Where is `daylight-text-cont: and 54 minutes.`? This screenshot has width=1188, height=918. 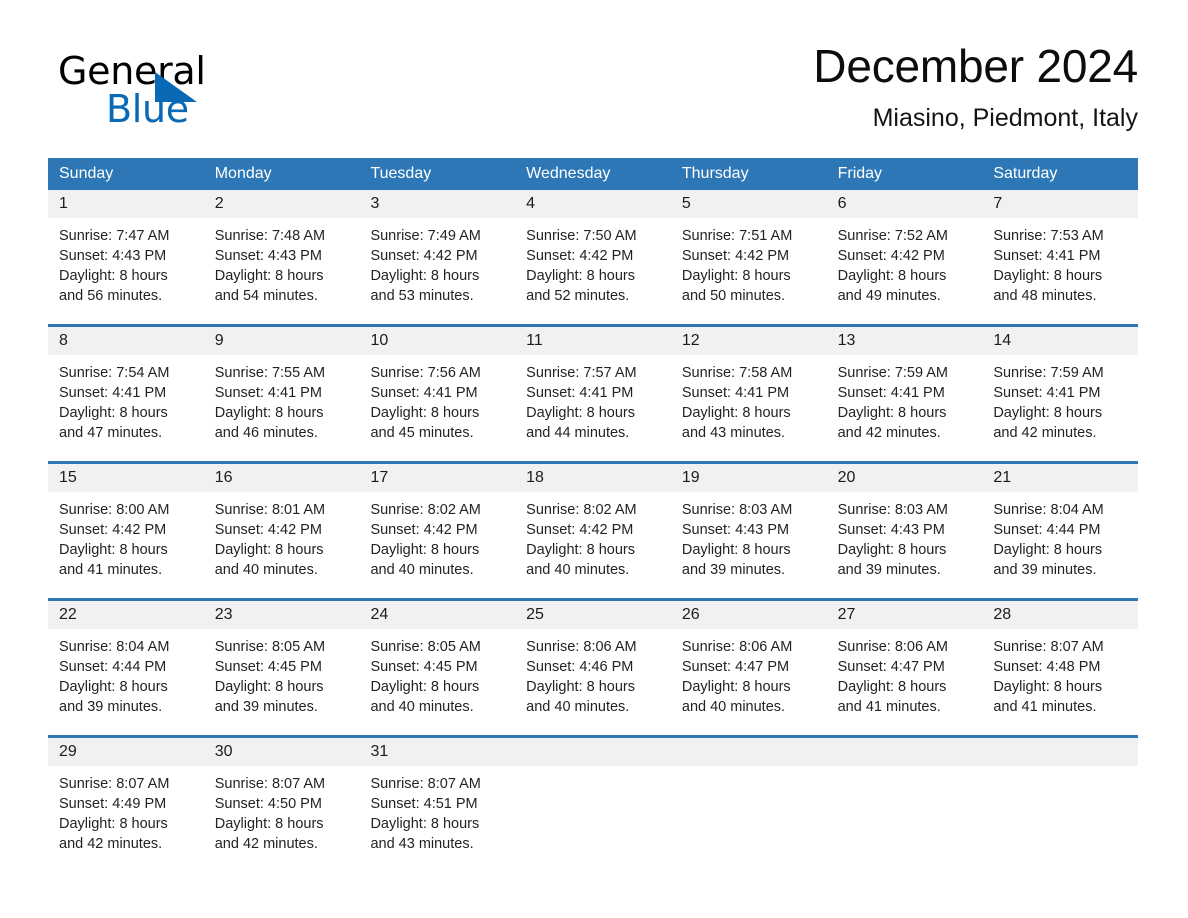
daylight-text-cont: and 54 minutes. is located at coordinates (266, 296).